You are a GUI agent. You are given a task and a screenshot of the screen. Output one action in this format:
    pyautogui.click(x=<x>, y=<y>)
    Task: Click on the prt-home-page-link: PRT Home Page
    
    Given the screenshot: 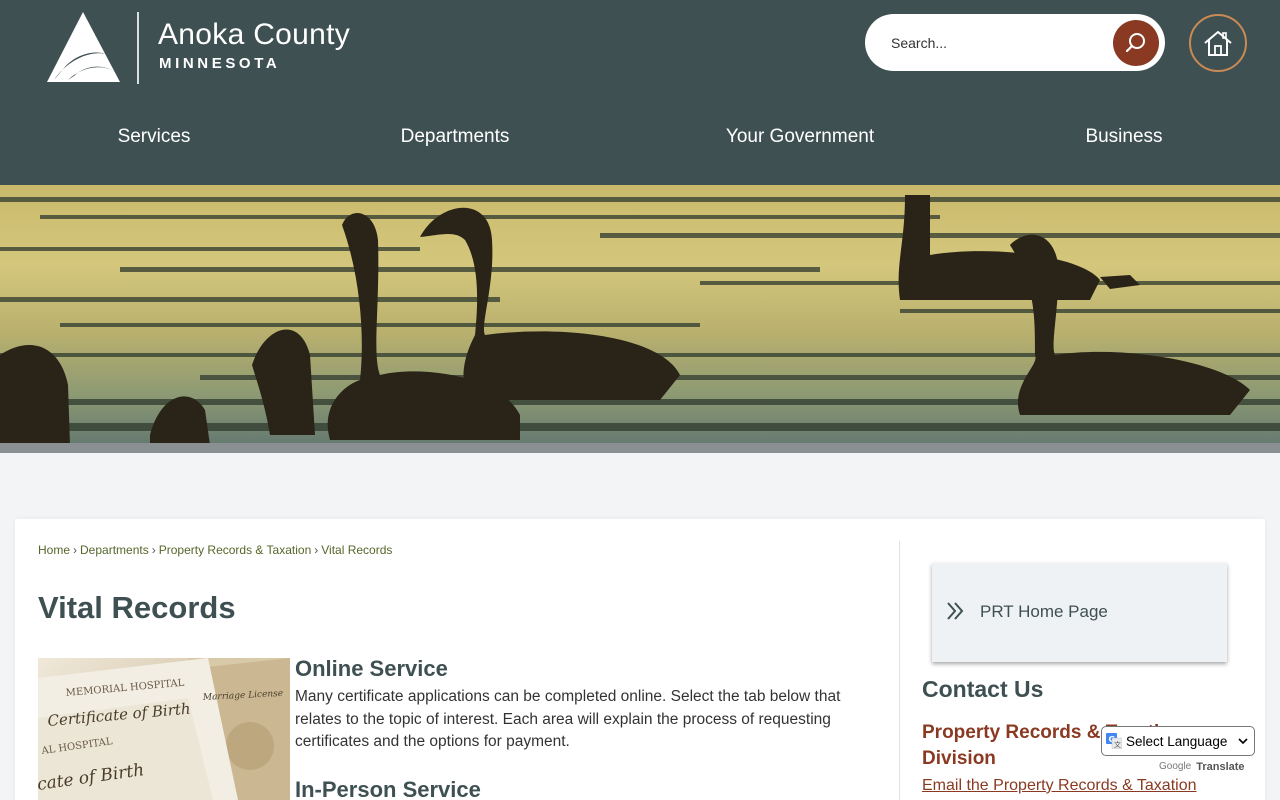 What is the action you would take?
    pyautogui.click(x=1079, y=612)
    